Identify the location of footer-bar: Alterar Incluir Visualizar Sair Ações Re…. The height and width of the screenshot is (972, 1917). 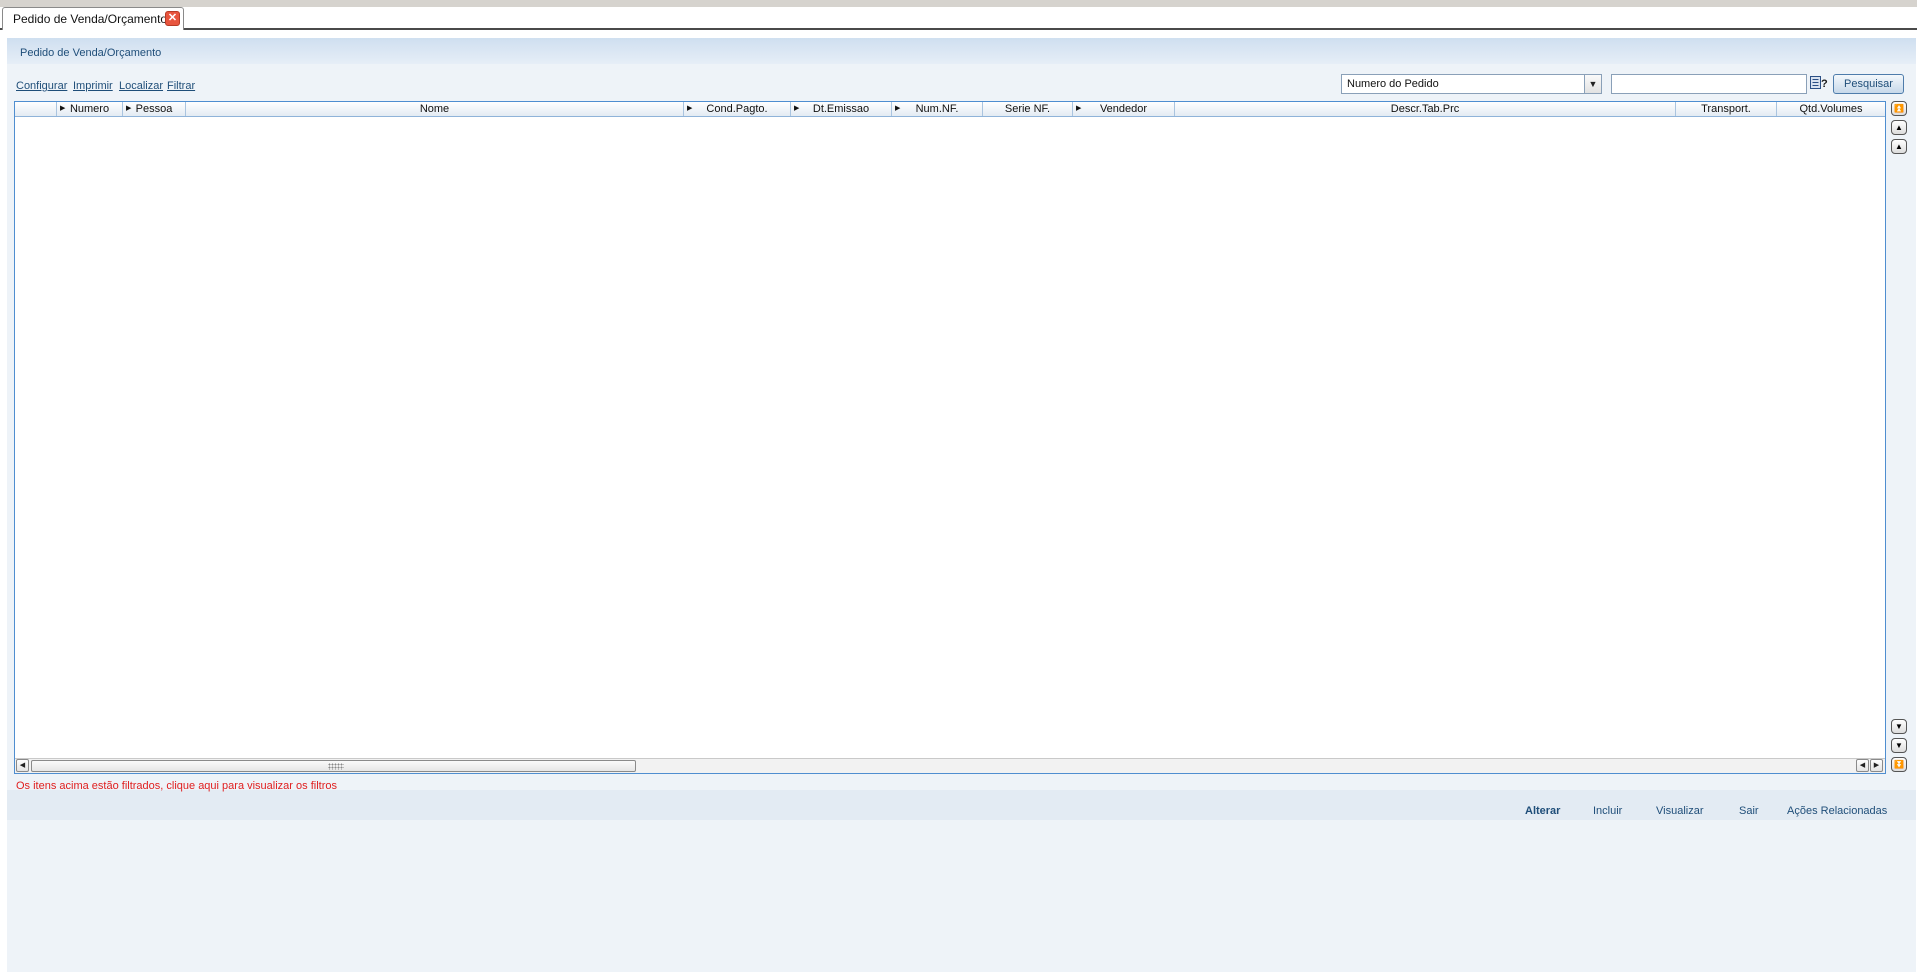
(961, 805).